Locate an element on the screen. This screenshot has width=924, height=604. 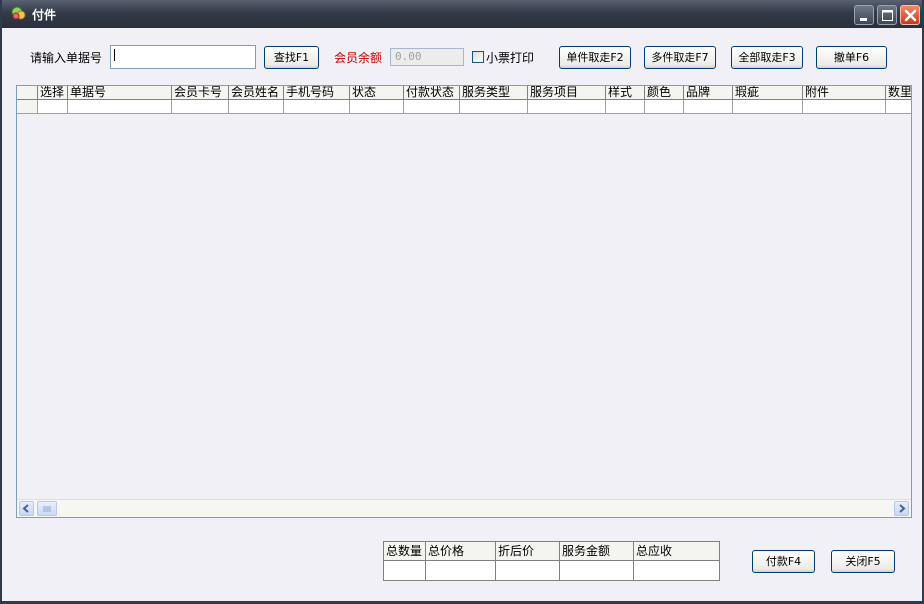
total-receivable-value is located at coordinates (676, 570).